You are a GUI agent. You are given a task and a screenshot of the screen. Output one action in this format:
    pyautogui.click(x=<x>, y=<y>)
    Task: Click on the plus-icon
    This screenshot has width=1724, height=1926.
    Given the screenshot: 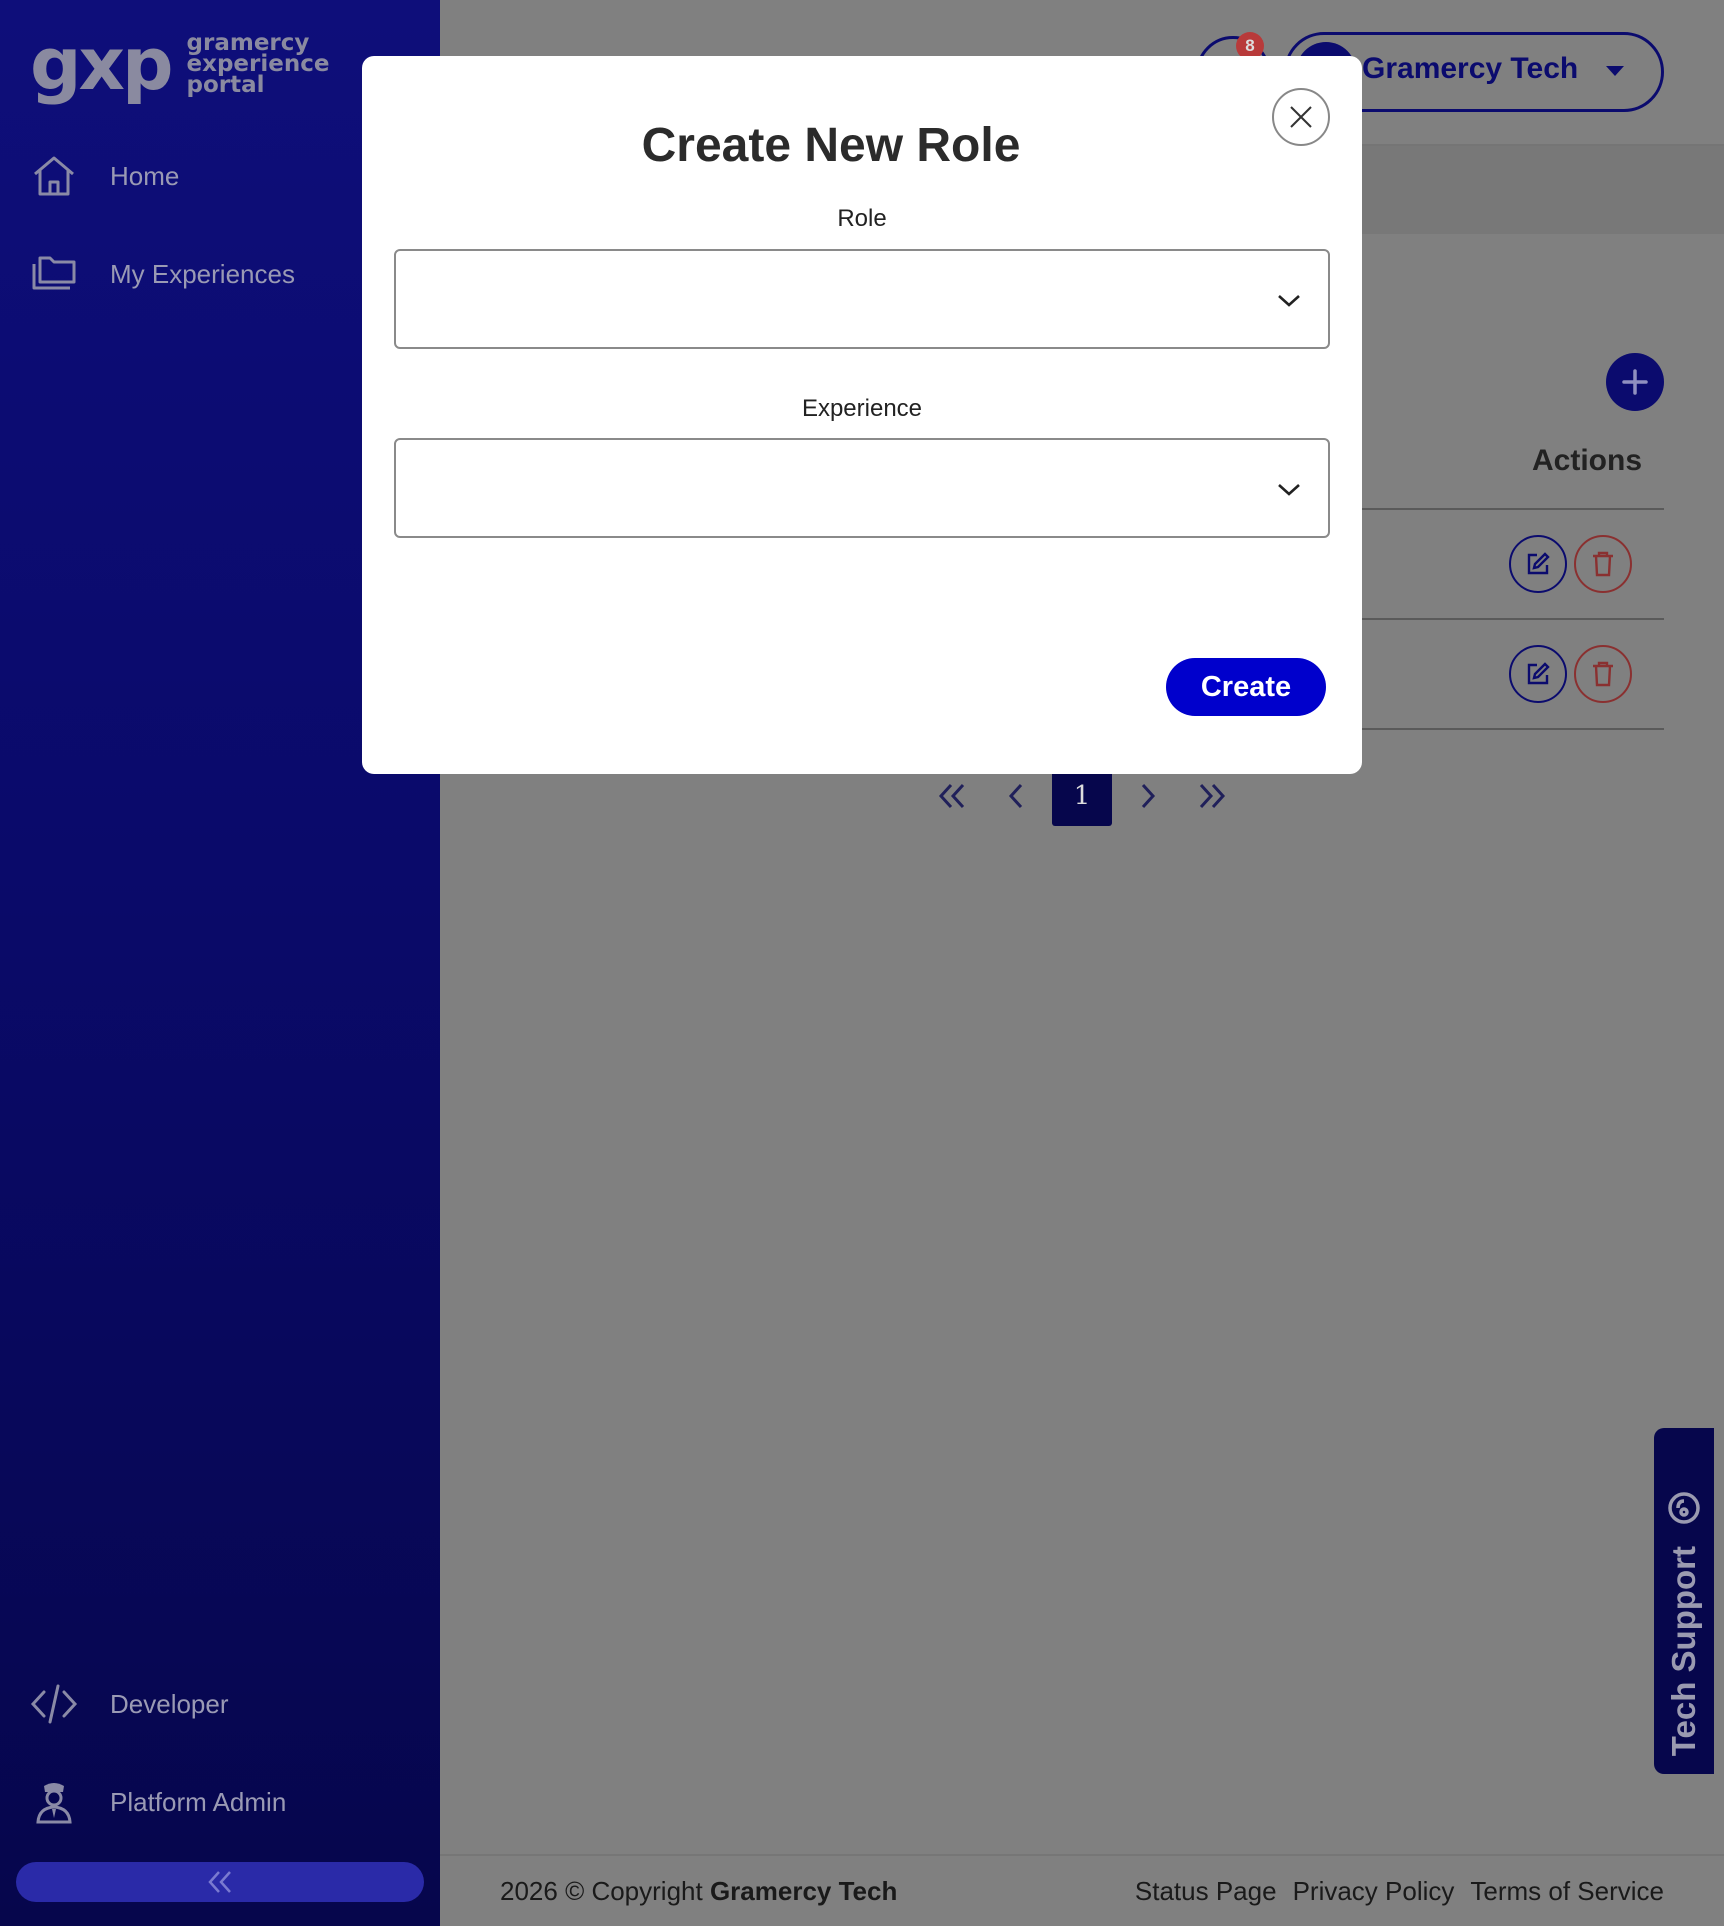 What is the action you would take?
    pyautogui.click(x=1635, y=382)
    